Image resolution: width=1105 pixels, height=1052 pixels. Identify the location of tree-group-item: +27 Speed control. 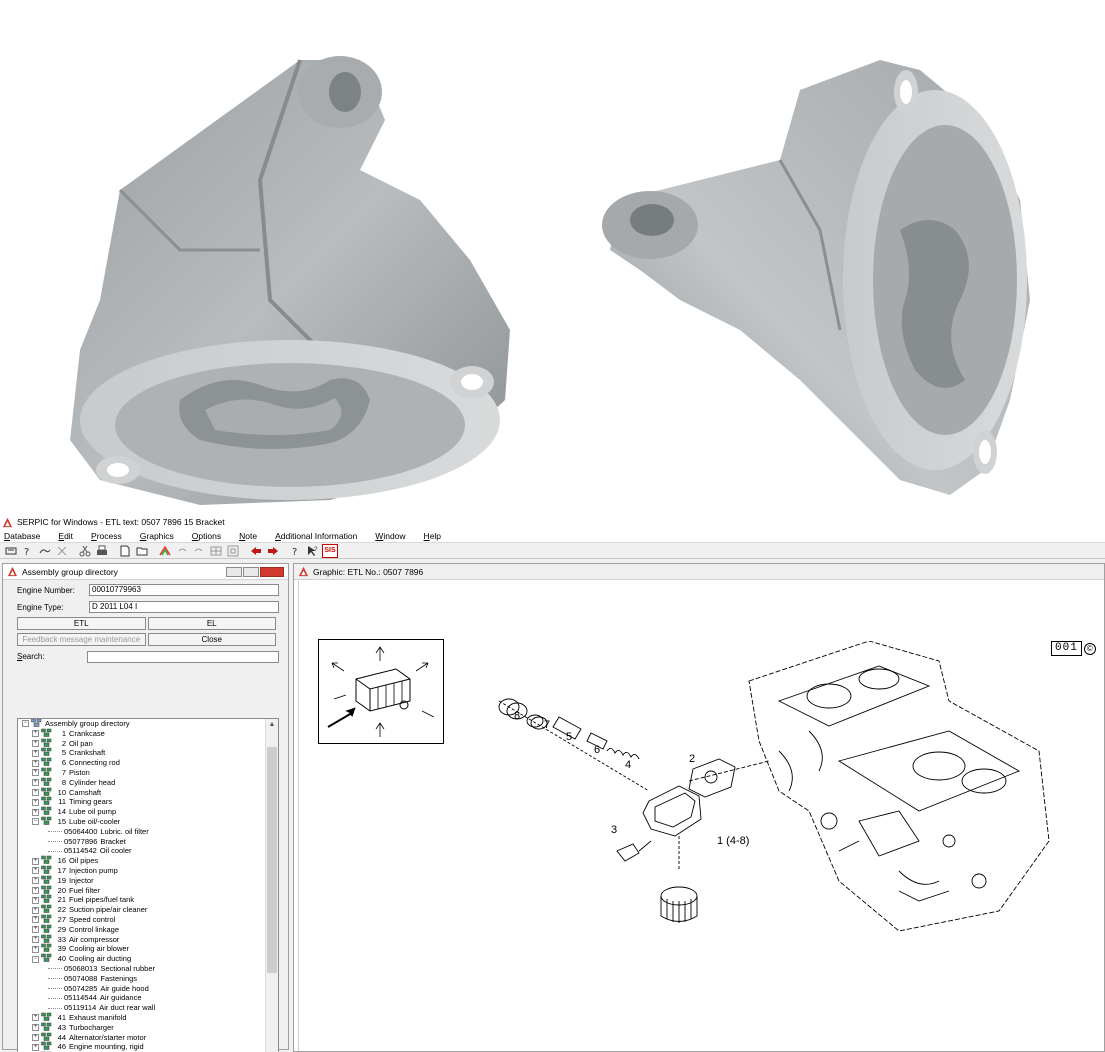
(142, 919).